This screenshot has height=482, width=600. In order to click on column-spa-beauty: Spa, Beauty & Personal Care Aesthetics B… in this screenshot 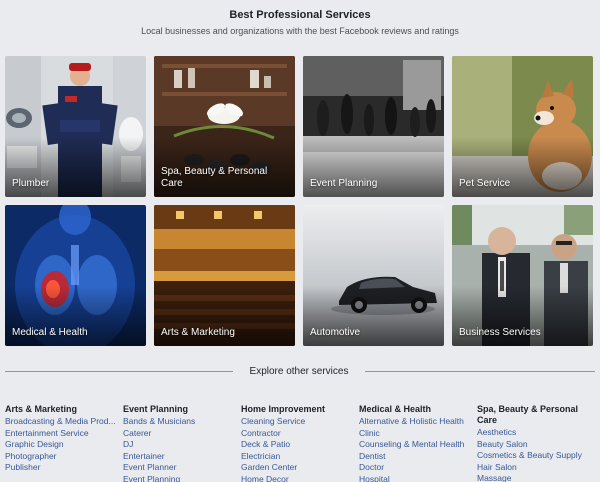, I will do `click(535, 443)`.